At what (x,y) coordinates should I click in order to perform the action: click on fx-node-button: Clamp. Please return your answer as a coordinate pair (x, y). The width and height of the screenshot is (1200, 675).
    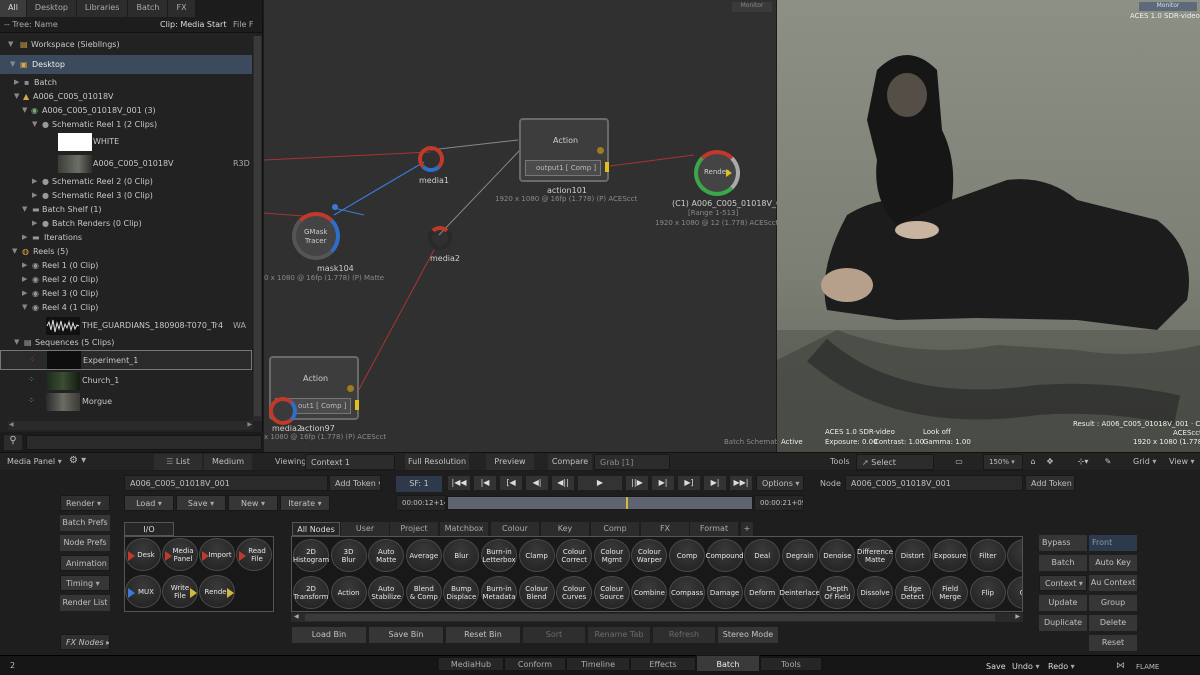
    Looking at the image, I should click on (536, 555).